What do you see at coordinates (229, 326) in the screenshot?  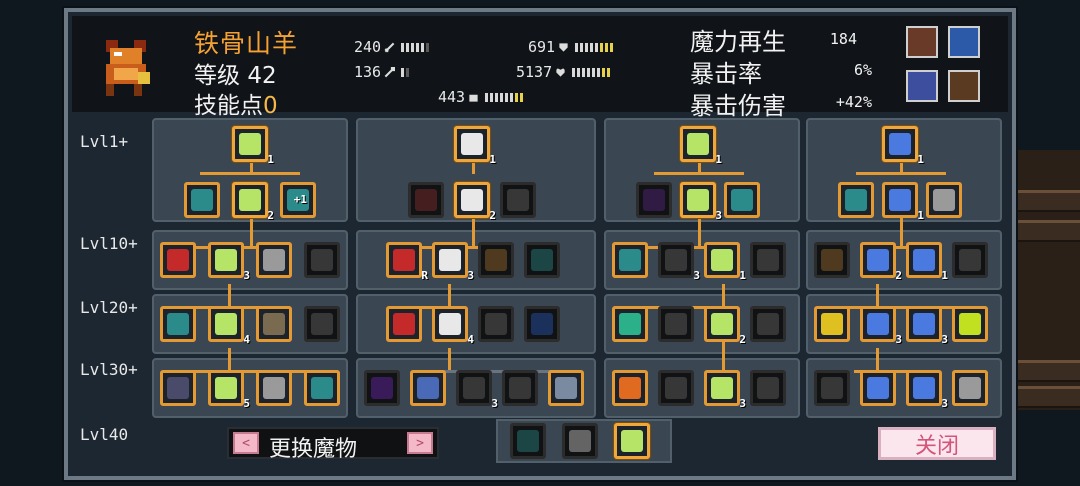 I see `skill-shield-plus-icon: 4` at bounding box center [229, 326].